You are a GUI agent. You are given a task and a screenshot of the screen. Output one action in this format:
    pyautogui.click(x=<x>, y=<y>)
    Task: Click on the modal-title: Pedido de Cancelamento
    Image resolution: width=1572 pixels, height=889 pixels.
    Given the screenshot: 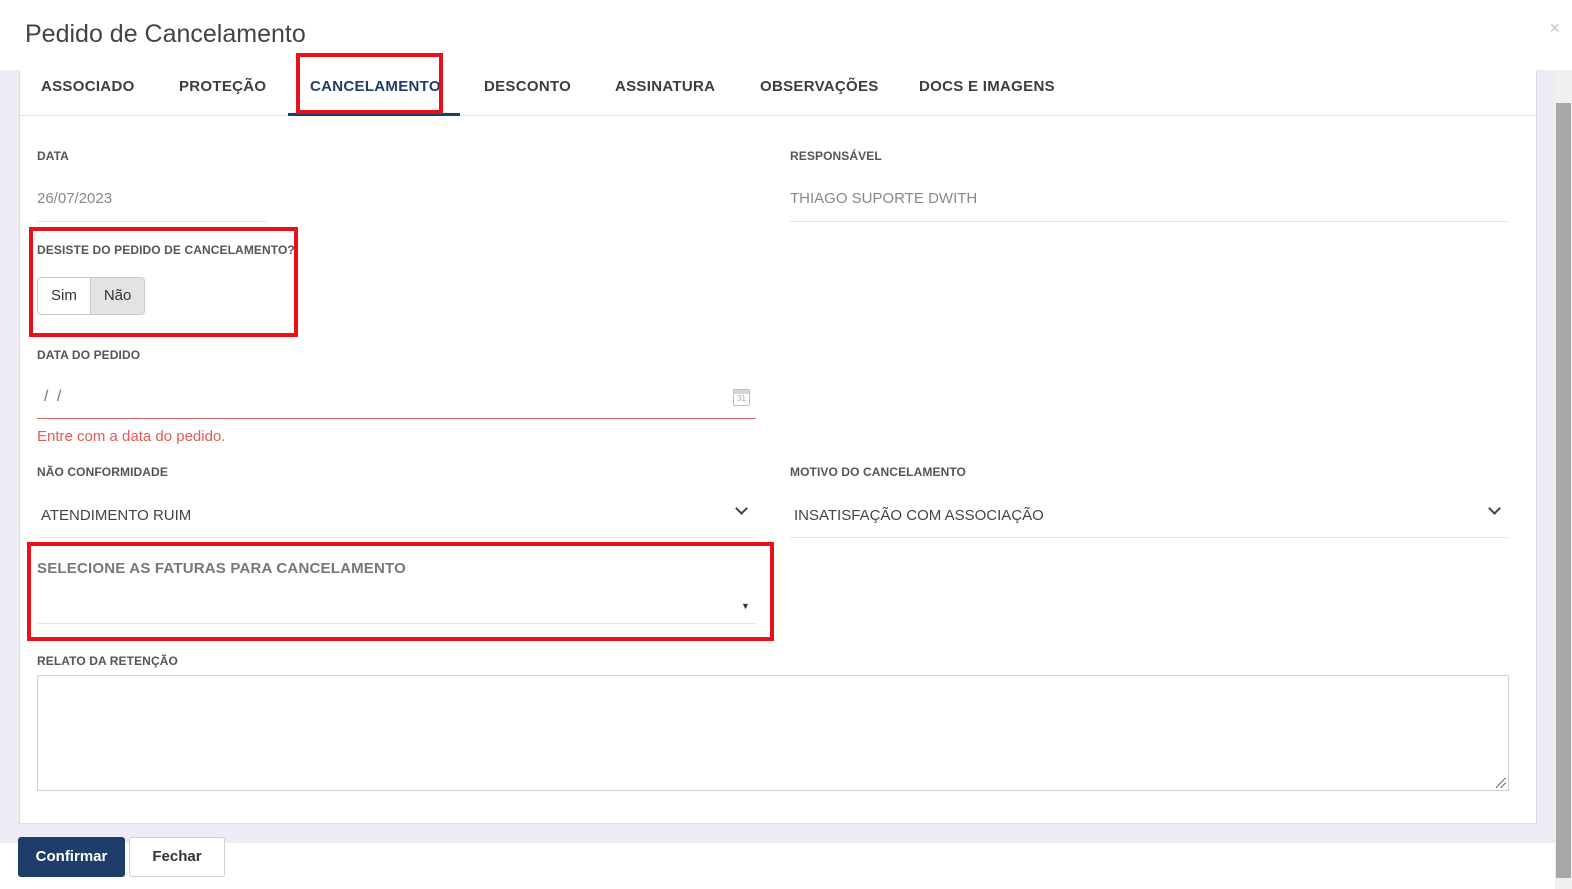 What is the action you would take?
    pyautogui.click(x=165, y=34)
    